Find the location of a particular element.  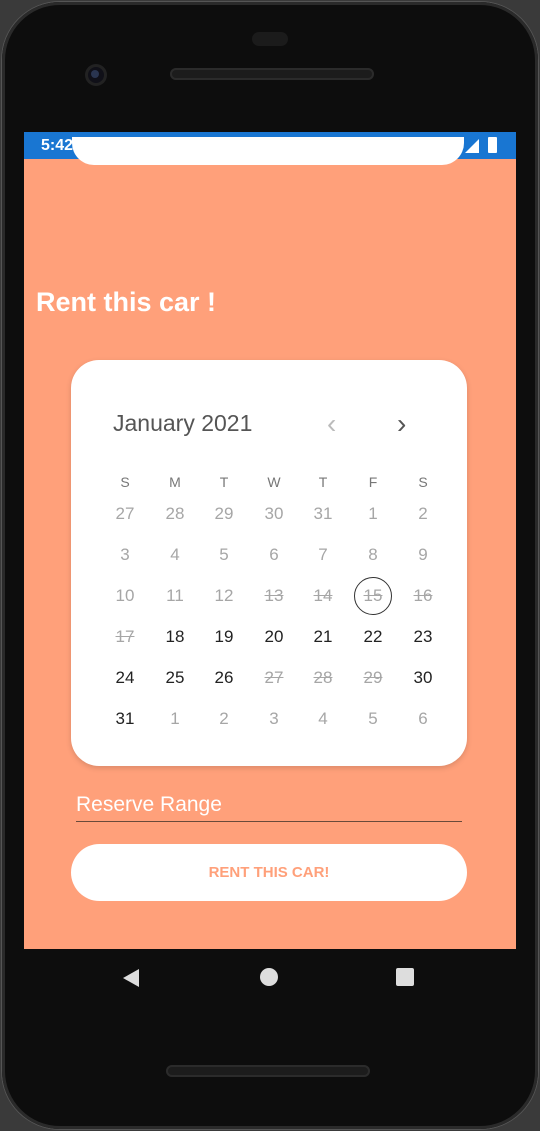

calendar-day-selected: 15 is located at coordinates (373, 596).